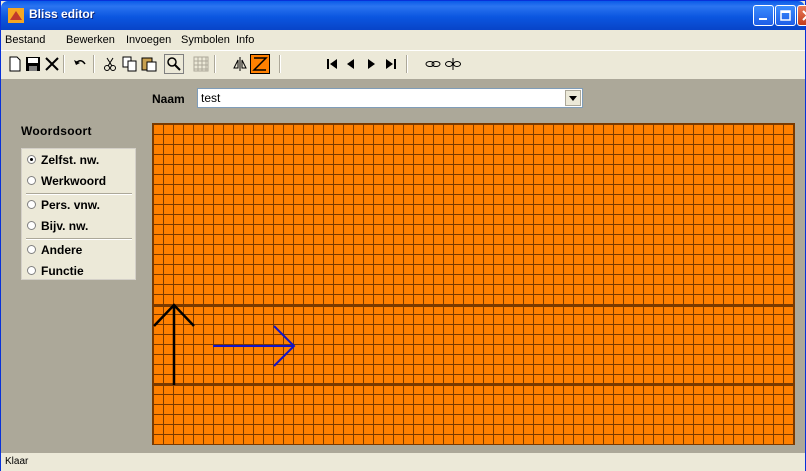  What do you see at coordinates (763, 15) in the screenshot?
I see `minimize-icon` at bounding box center [763, 15].